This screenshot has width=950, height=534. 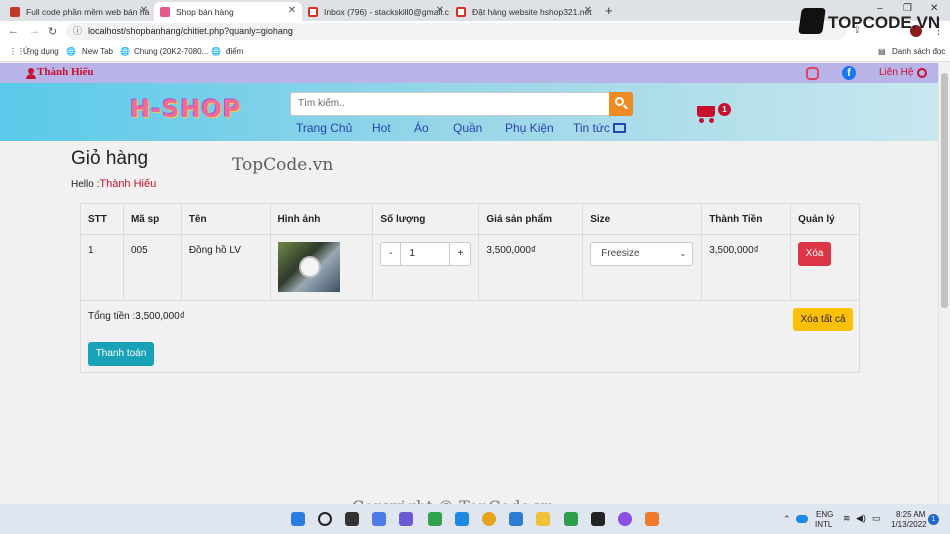 What do you see at coordinates (228, 11) in the screenshot?
I see `browser-tab-active: Shop bán hàng ✕` at bounding box center [228, 11].